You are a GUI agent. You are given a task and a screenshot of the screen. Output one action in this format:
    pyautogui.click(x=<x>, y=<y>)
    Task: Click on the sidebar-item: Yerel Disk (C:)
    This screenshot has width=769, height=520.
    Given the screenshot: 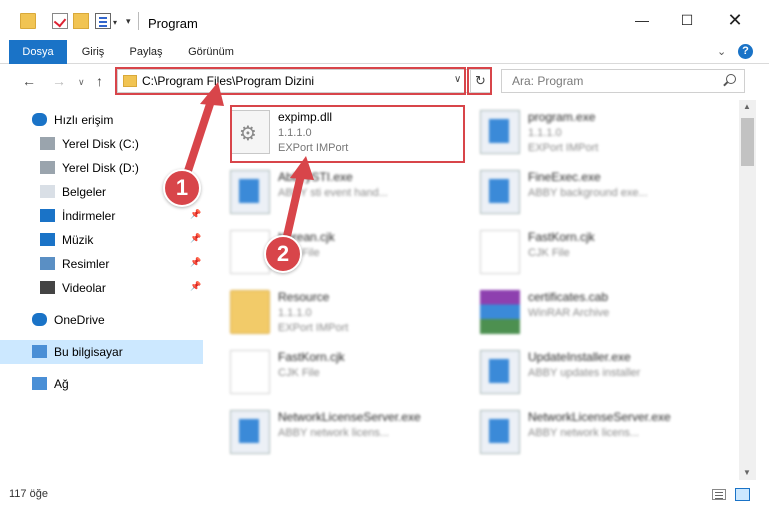 What is the action you would take?
    pyautogui.click(x=101, y=144)
    